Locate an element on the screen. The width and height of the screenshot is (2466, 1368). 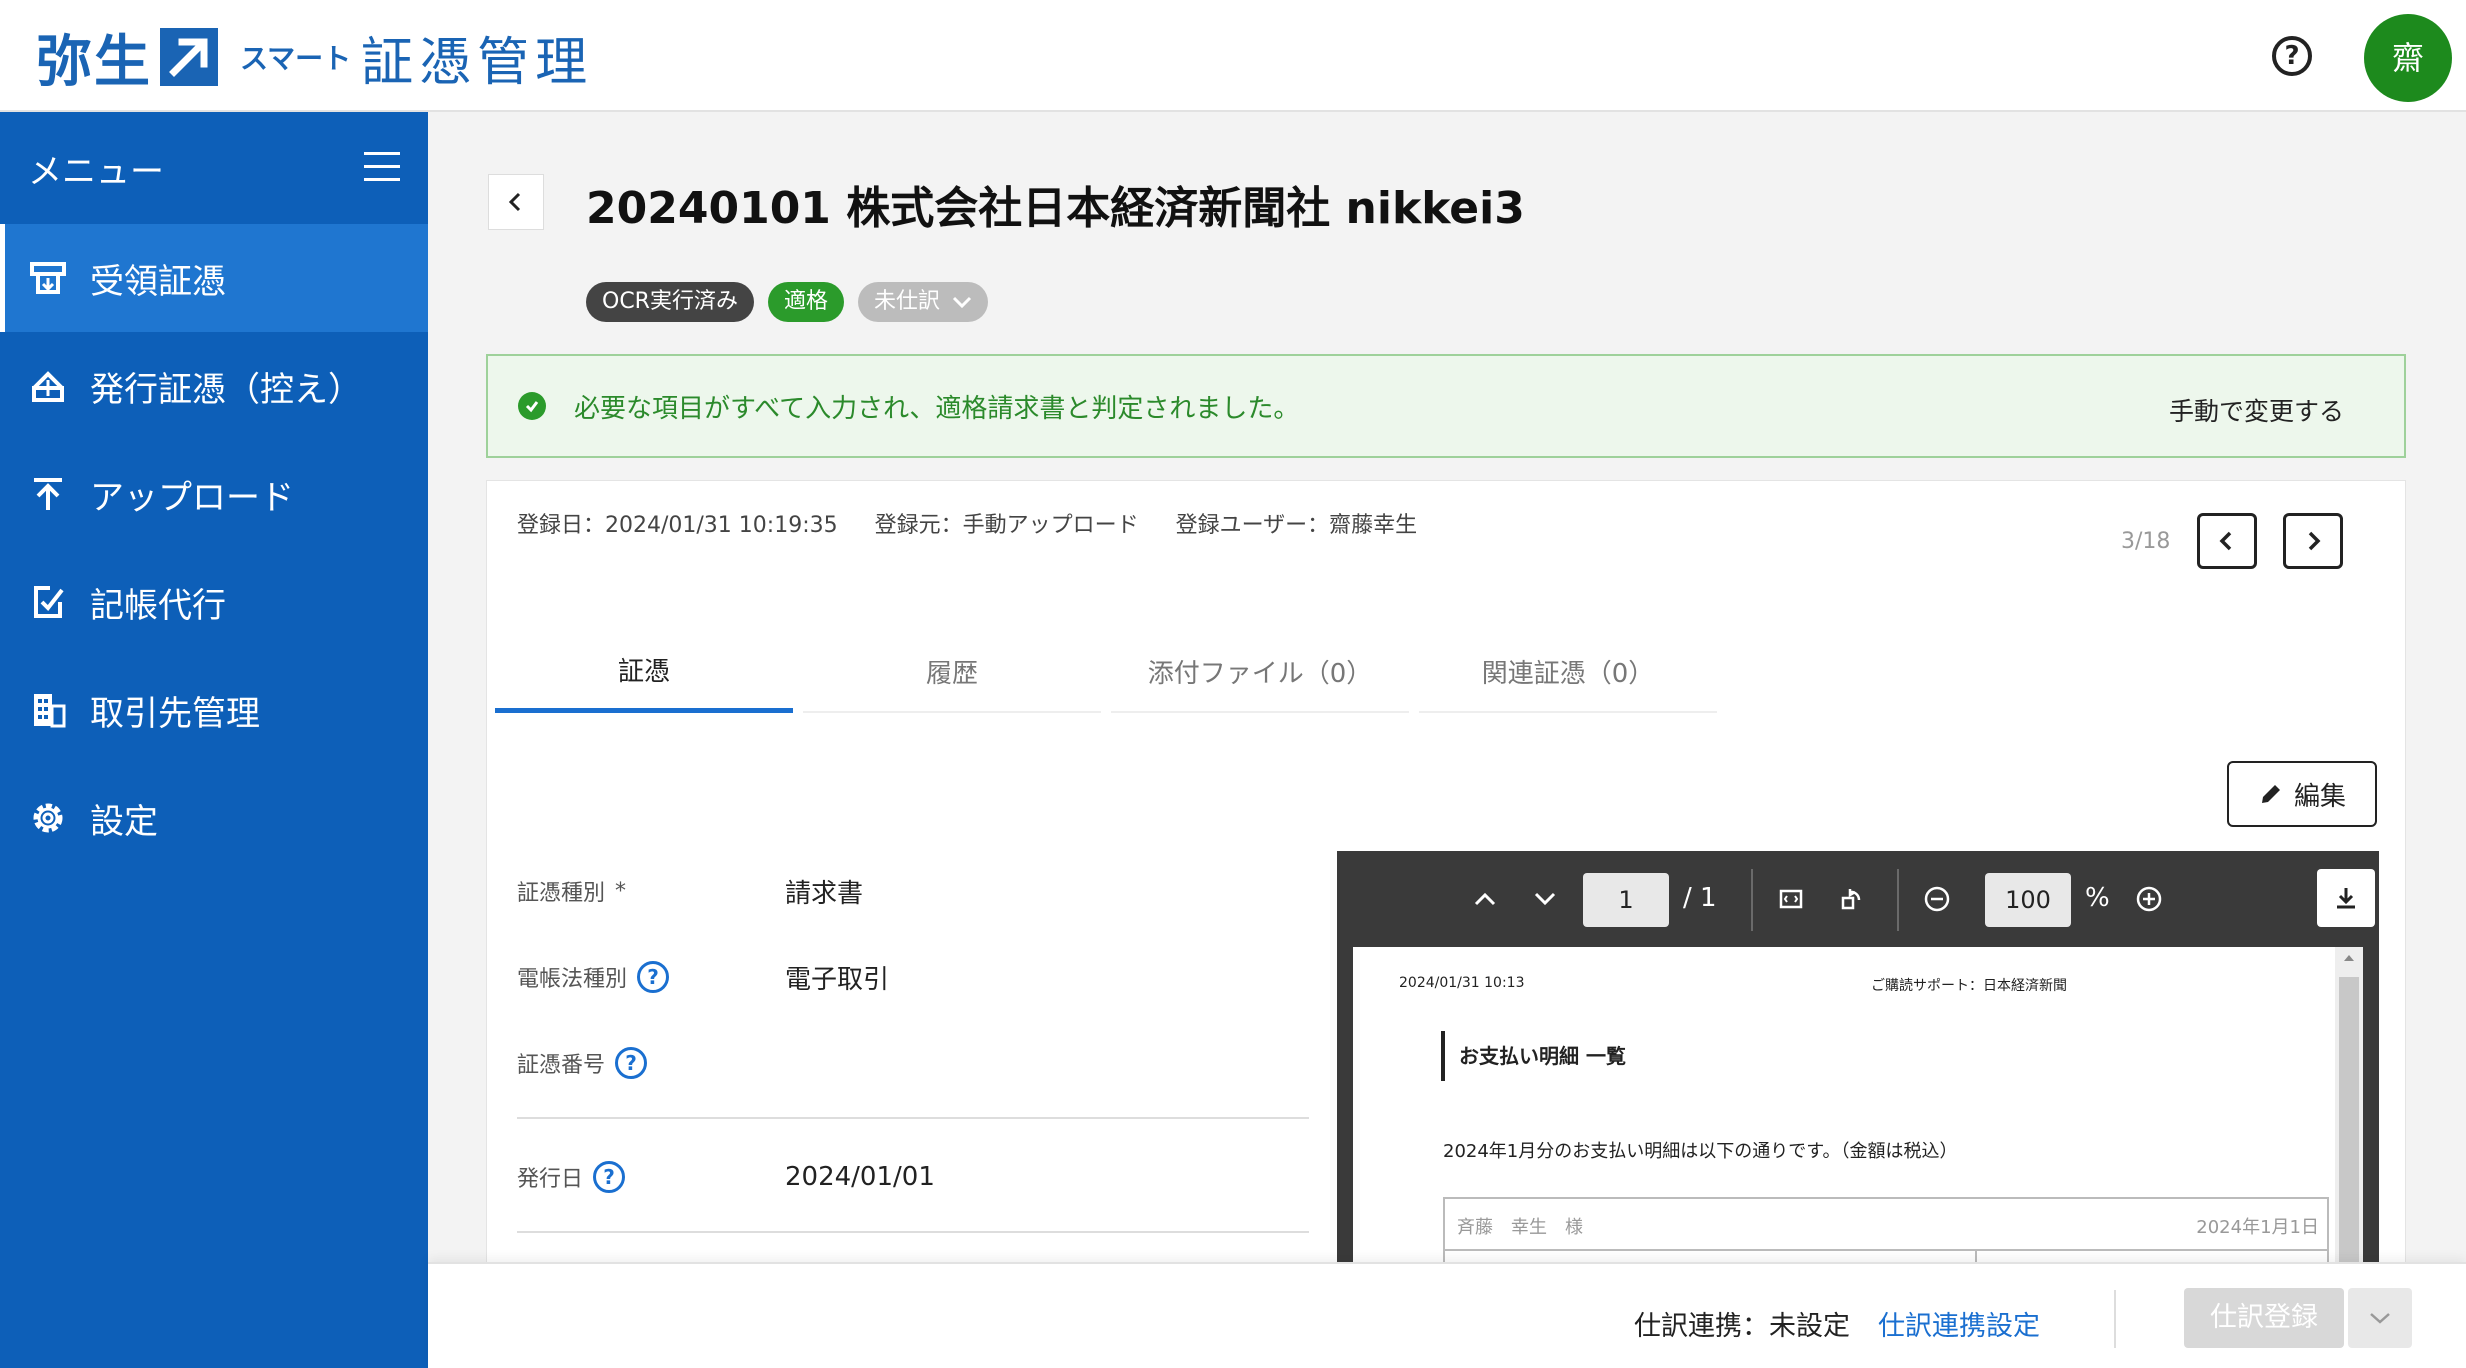
gear-icon is located at coordinates (48, 818).